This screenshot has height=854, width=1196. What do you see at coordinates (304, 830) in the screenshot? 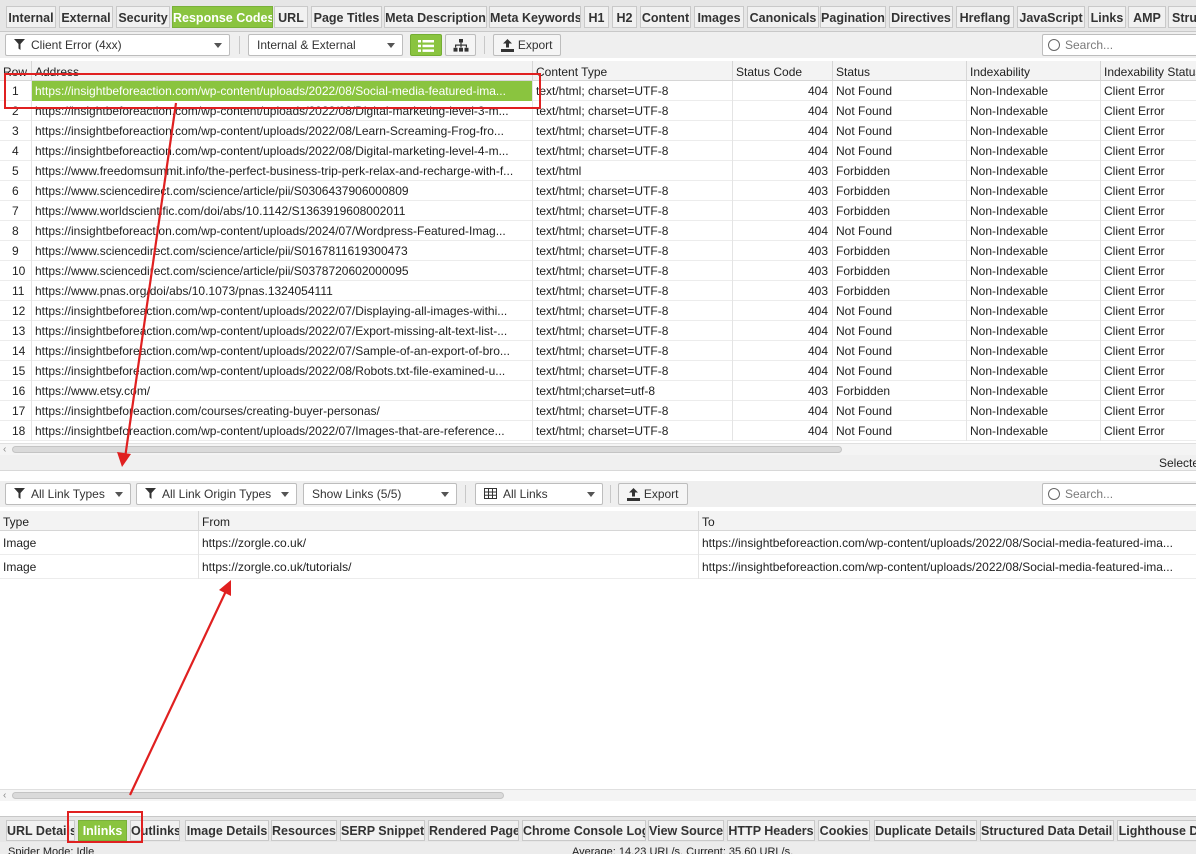
I see `bottom-tab-resources: Resources` at bounding box center [304, 830].